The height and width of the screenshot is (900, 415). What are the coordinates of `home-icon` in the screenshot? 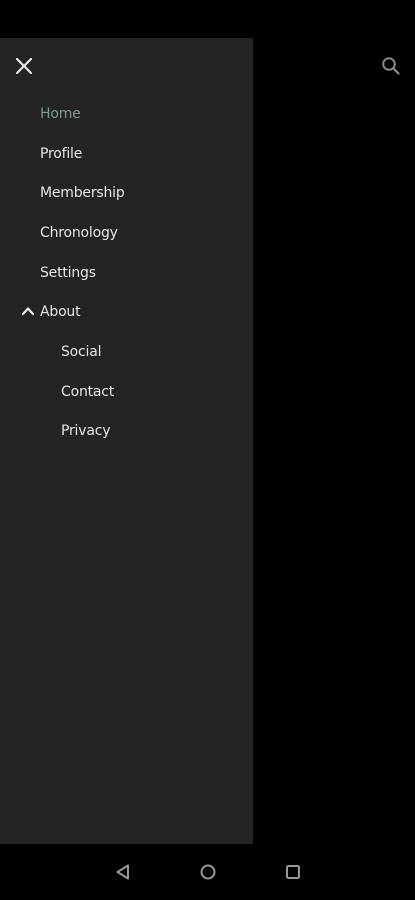 It's located at (208, 872).